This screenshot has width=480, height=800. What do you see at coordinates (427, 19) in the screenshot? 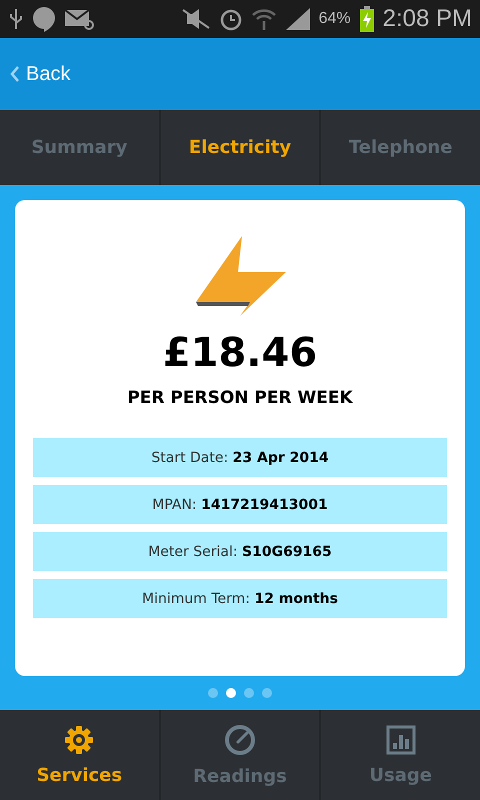
I see `clock-time: 2:08 PM` at bounding box center [427, 19].